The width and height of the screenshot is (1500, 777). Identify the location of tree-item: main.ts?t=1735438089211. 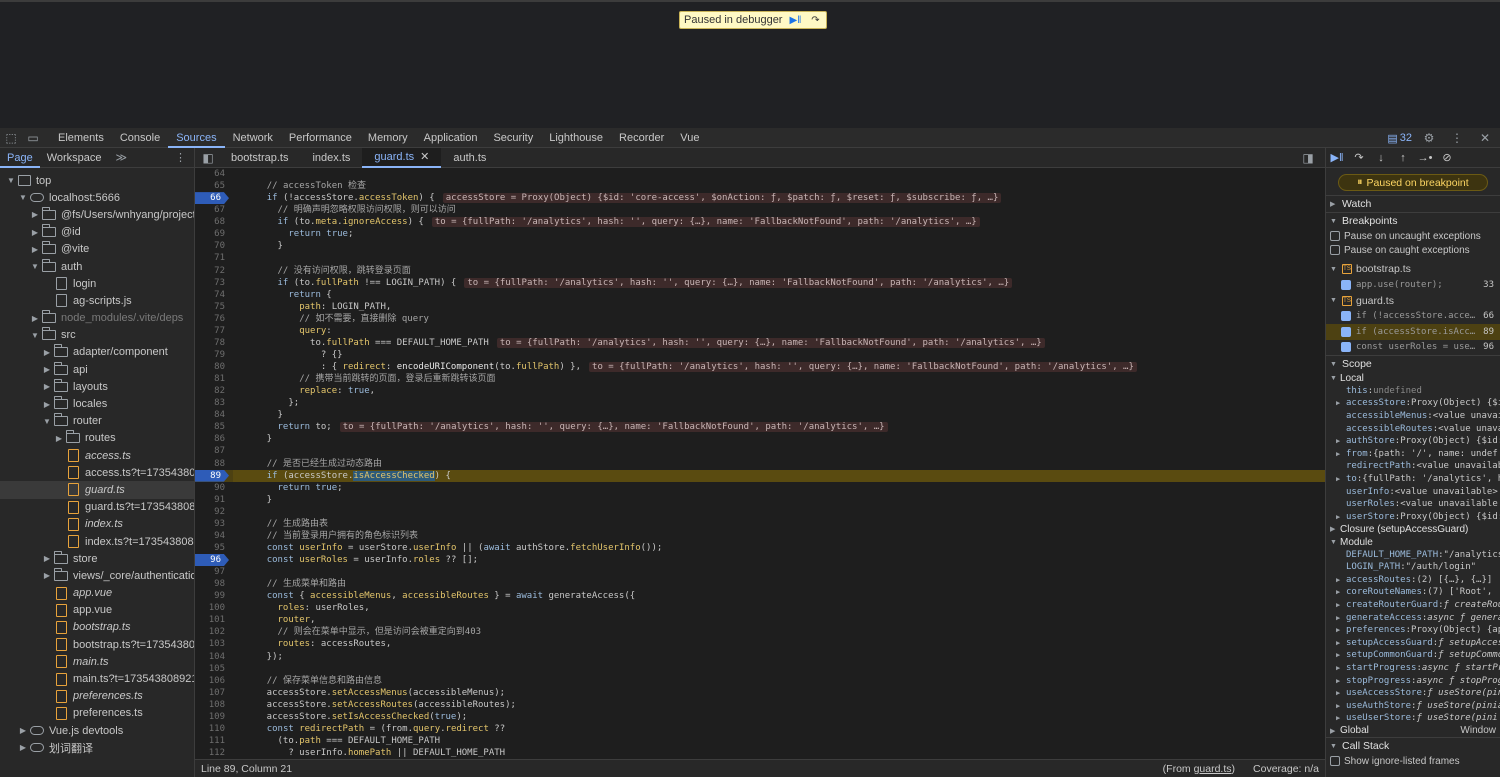
(97, 678).